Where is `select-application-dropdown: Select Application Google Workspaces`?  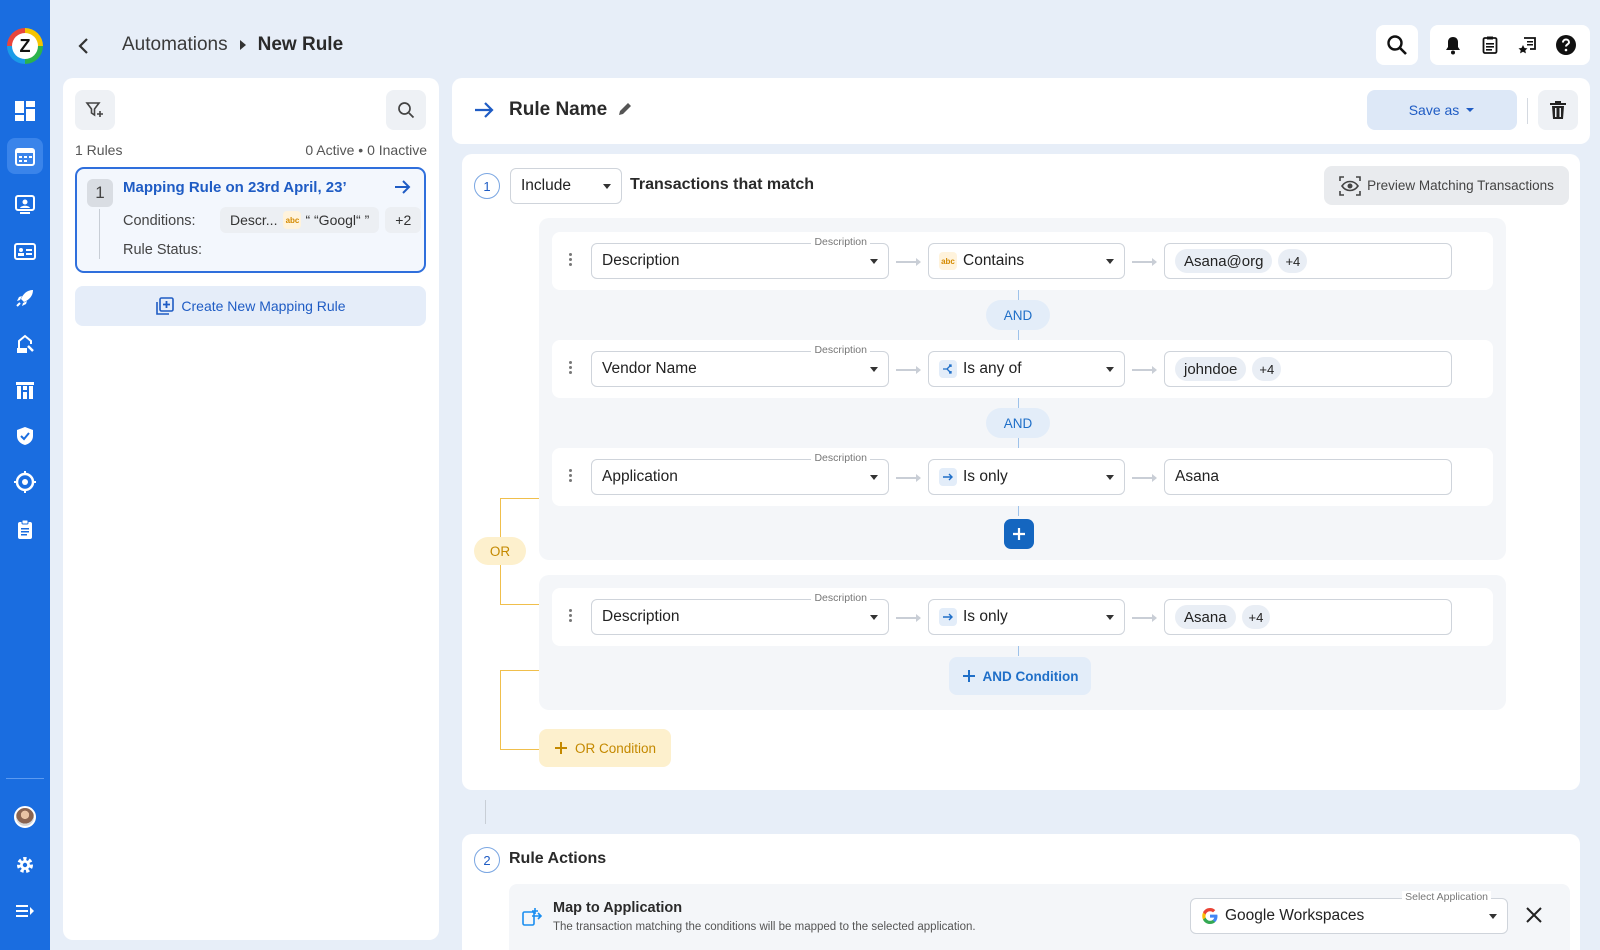 select-application-dropdown: Select Application Google Workspaces is located at coordinates (1349, 912).